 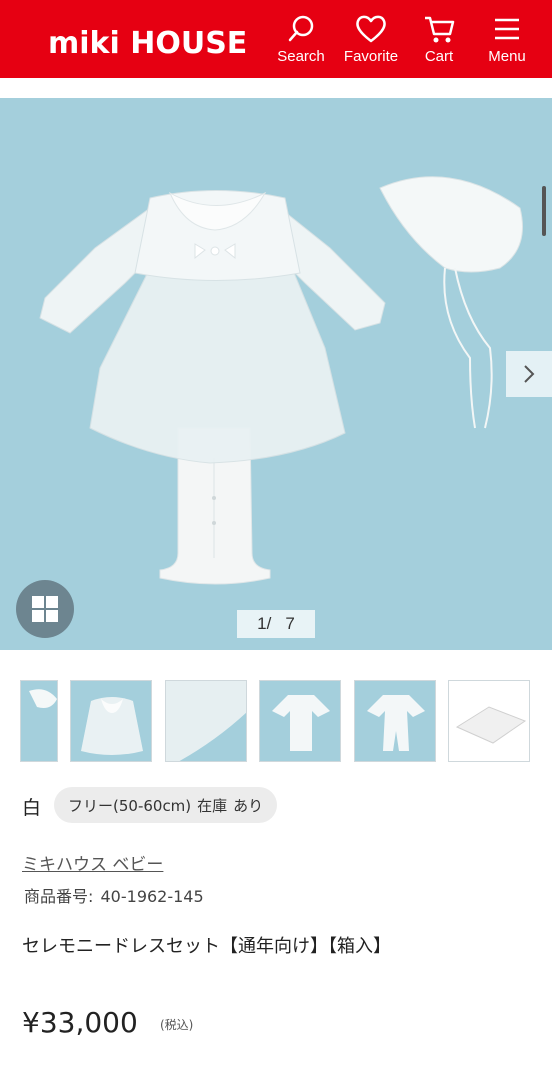 I want to click on stock-value: あり, so click(x=248, y=805).